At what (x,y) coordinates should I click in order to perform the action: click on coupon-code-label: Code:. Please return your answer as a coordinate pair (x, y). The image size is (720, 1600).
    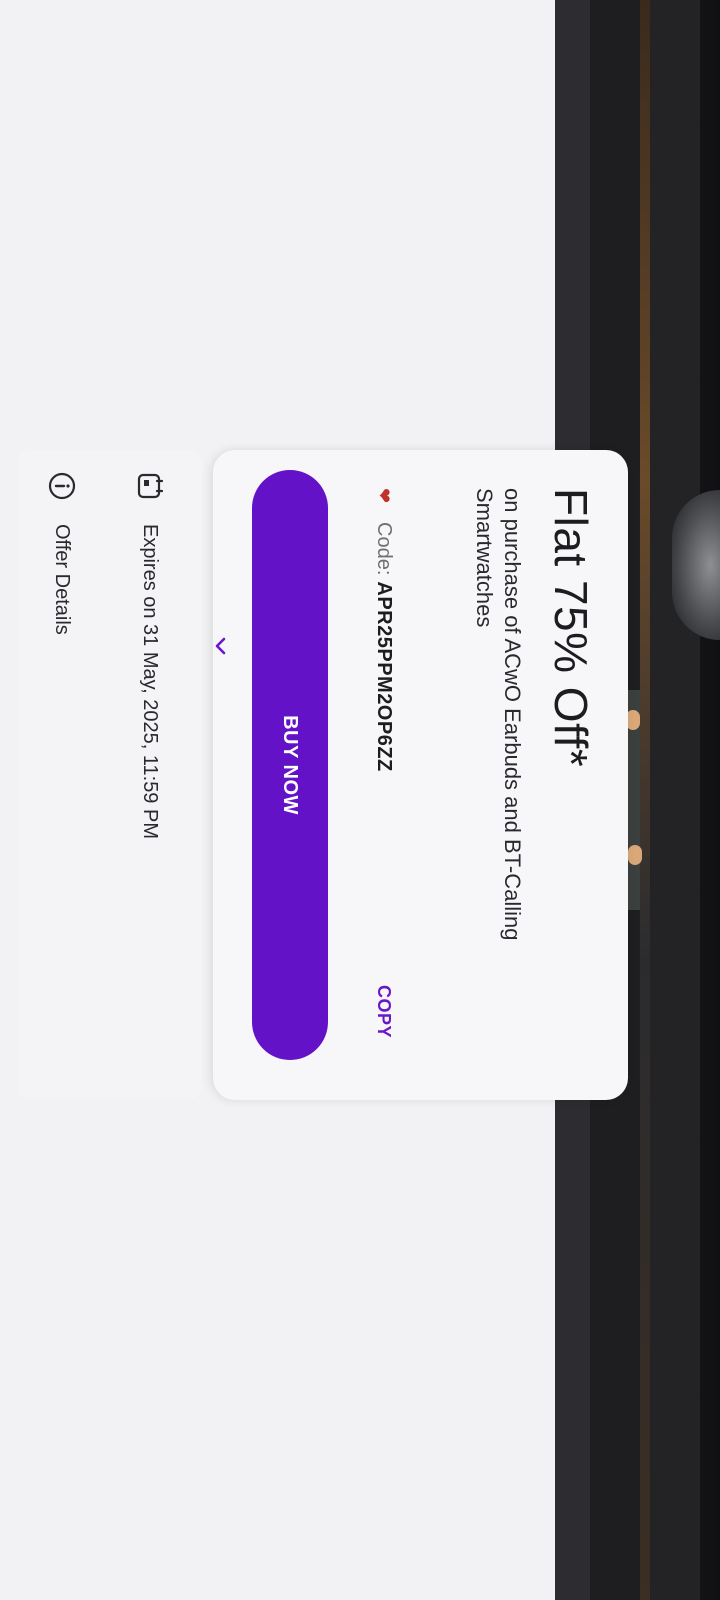
    Looking at the image, I should click on (384, 549).